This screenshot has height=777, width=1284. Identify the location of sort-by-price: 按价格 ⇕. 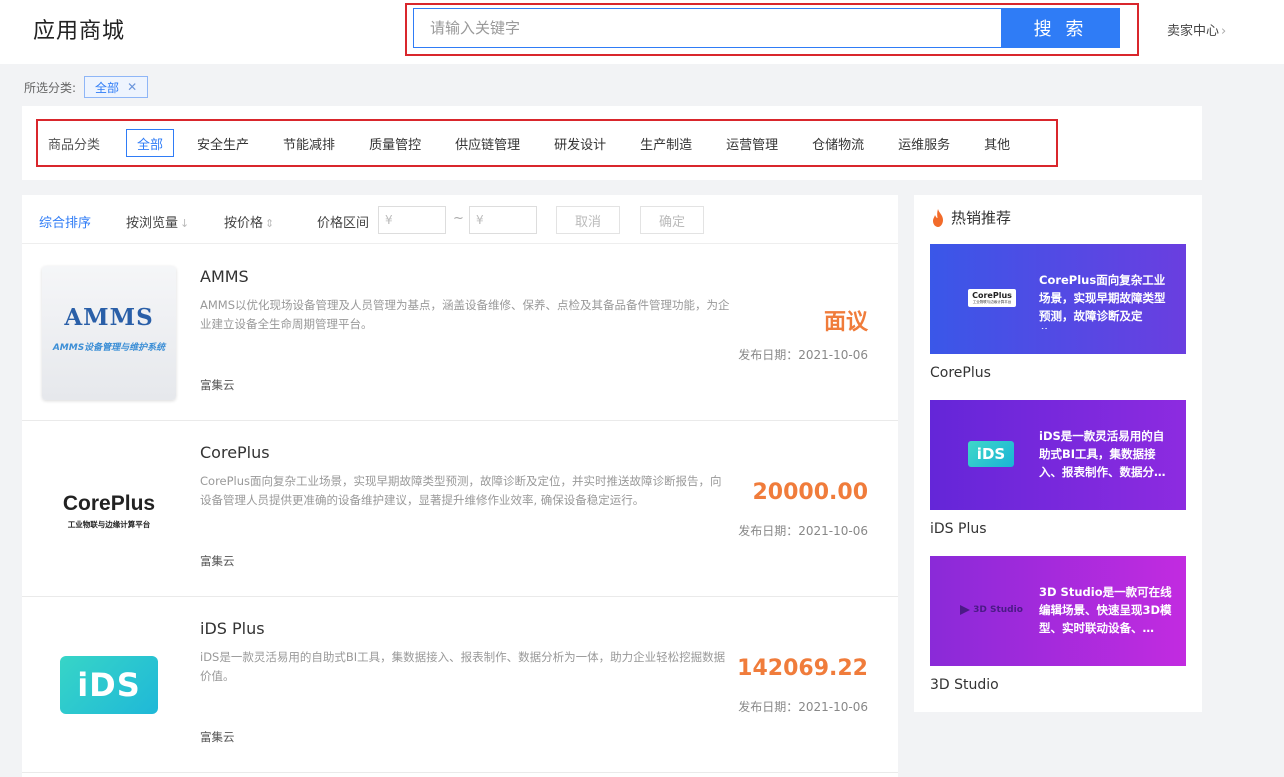
(249, 221).